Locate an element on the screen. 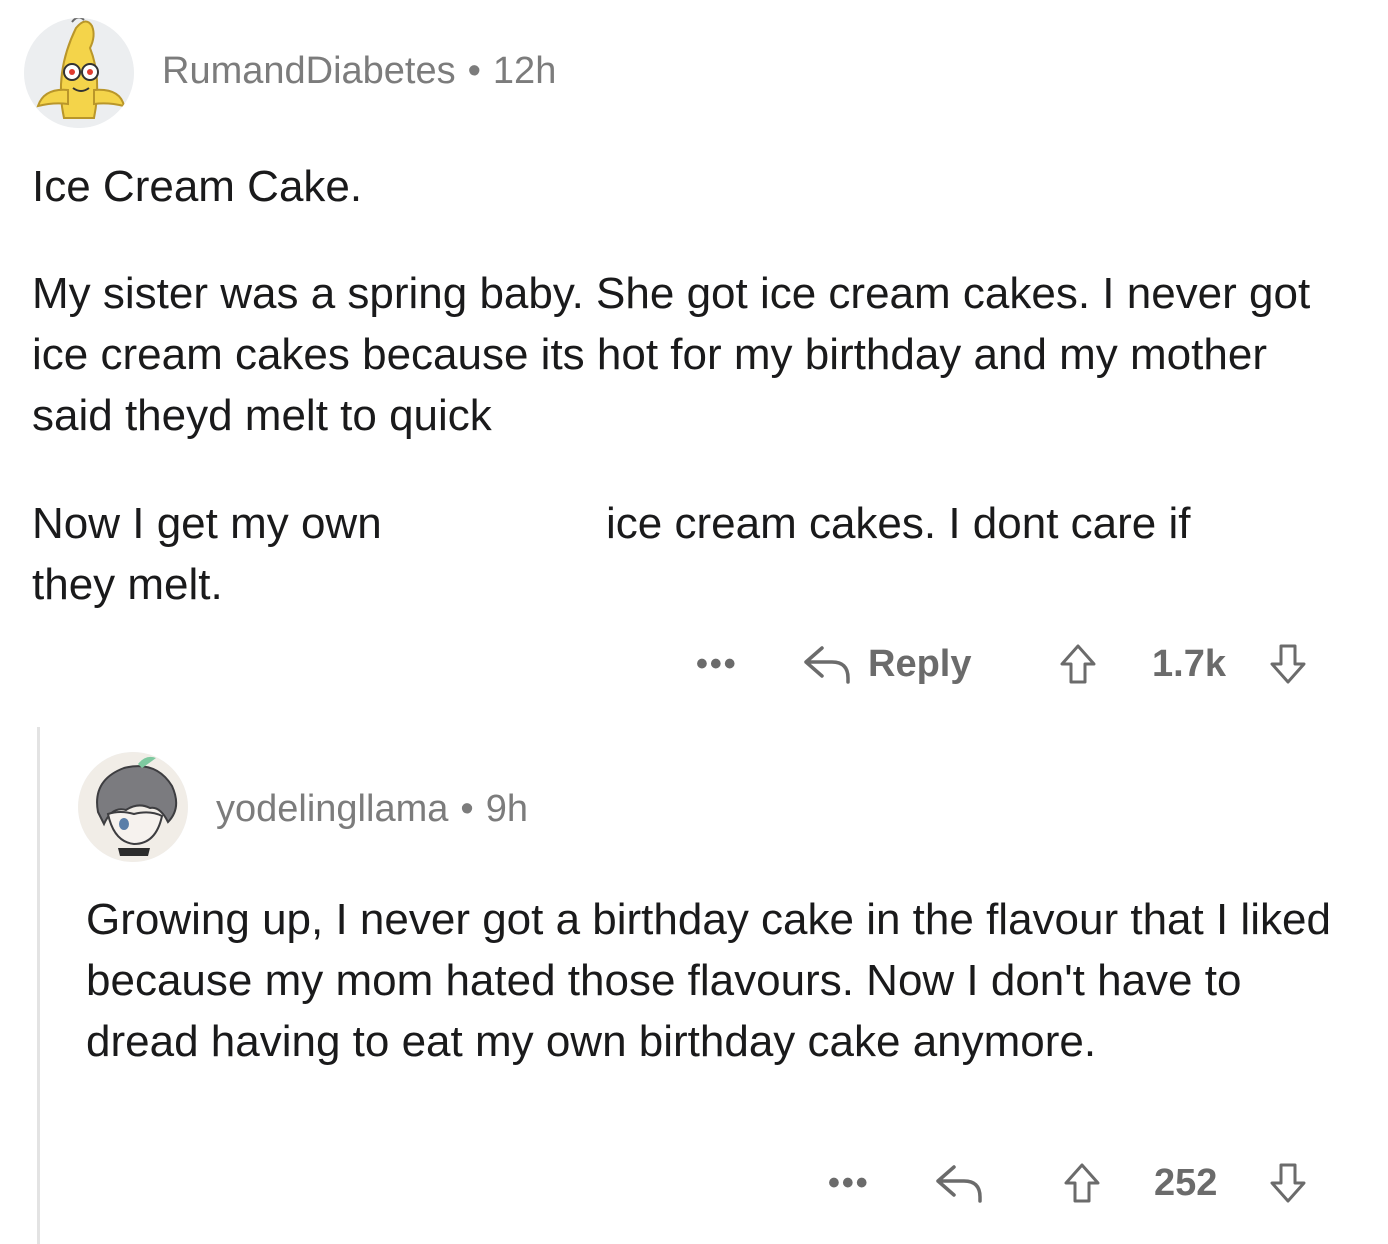 Image resolution: width=1388 pixels, height=1244 pixels. reply-timestamp: 9h is located at coordinates (506, 809).